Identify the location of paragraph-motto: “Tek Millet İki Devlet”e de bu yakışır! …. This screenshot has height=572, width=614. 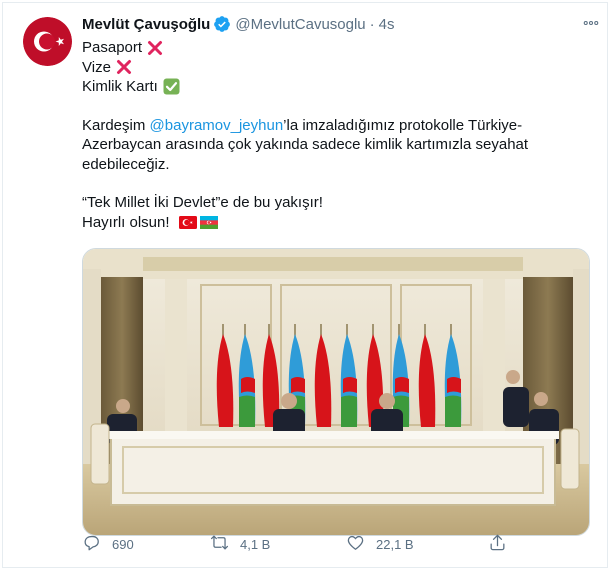
(337, 212).